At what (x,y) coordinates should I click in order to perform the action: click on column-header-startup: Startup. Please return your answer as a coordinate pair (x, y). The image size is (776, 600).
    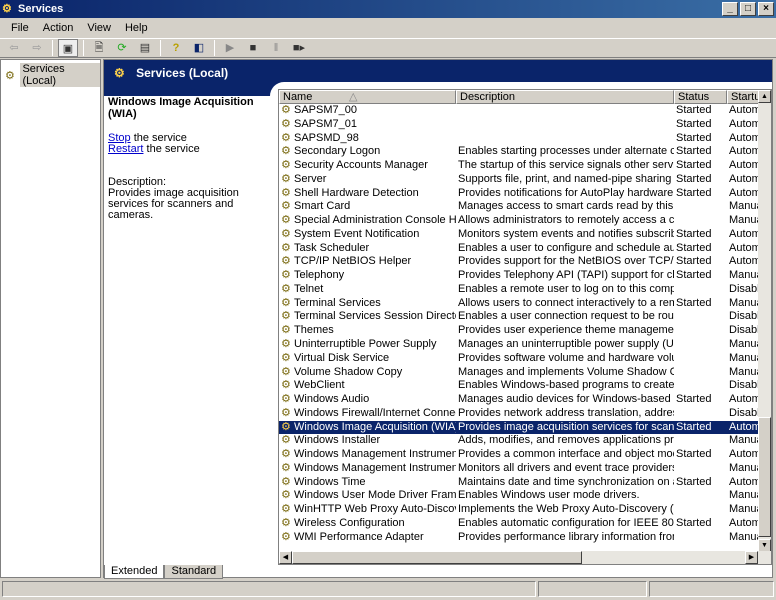
    Looking at the image, I should click on (743, 97).